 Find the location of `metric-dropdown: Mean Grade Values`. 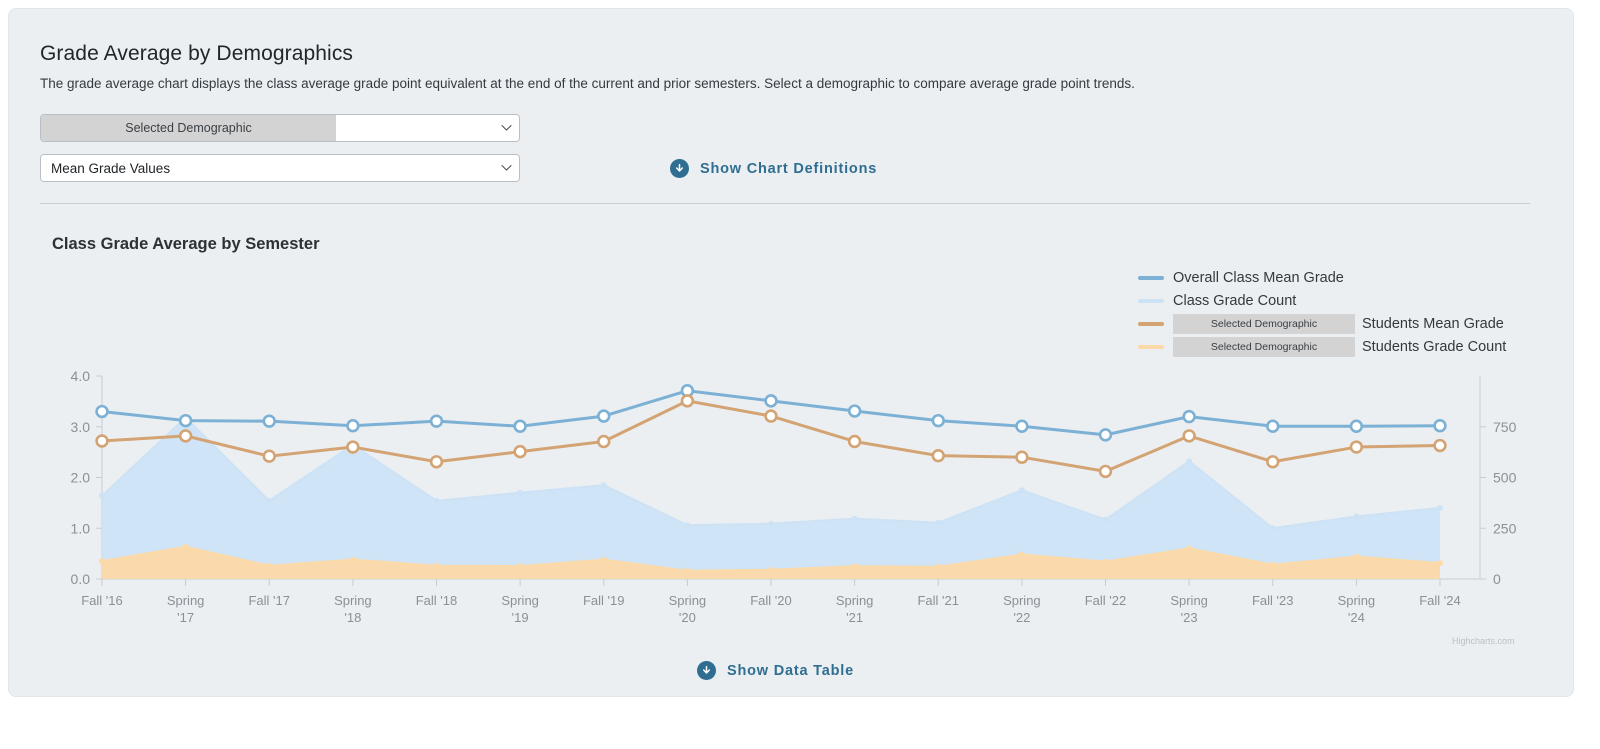

metric-dropdown: Mean Grade Values is located at coordinates (280, 168).